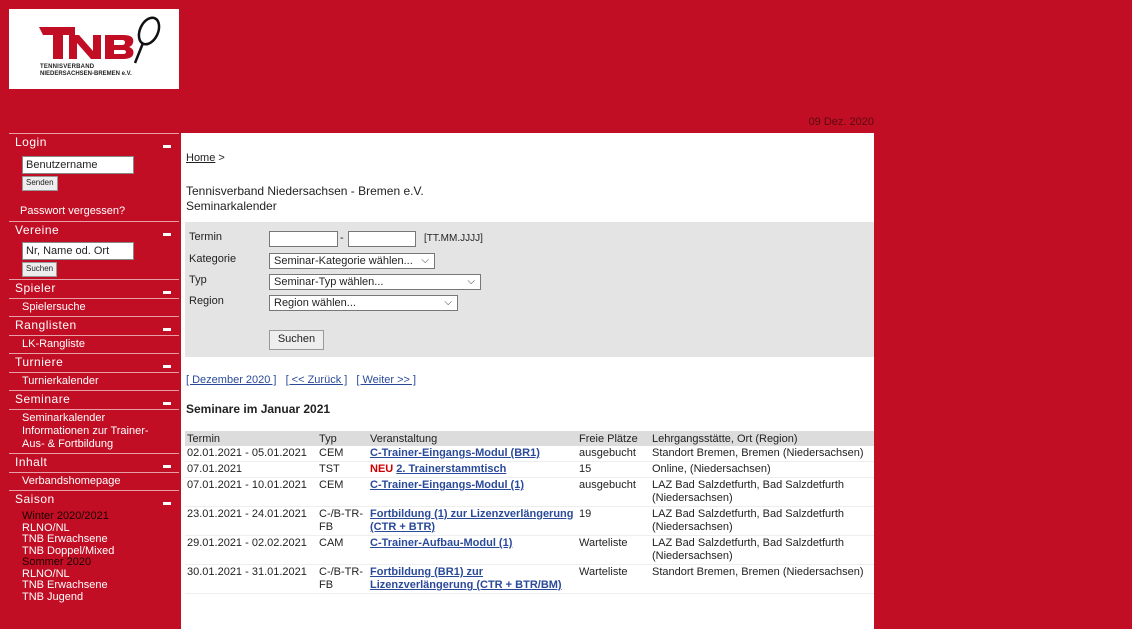 This screenshot has width=1132, height=629. Describe the element at coordinates (382, 239) in the screenshot. I see `date-to-input` at that location.